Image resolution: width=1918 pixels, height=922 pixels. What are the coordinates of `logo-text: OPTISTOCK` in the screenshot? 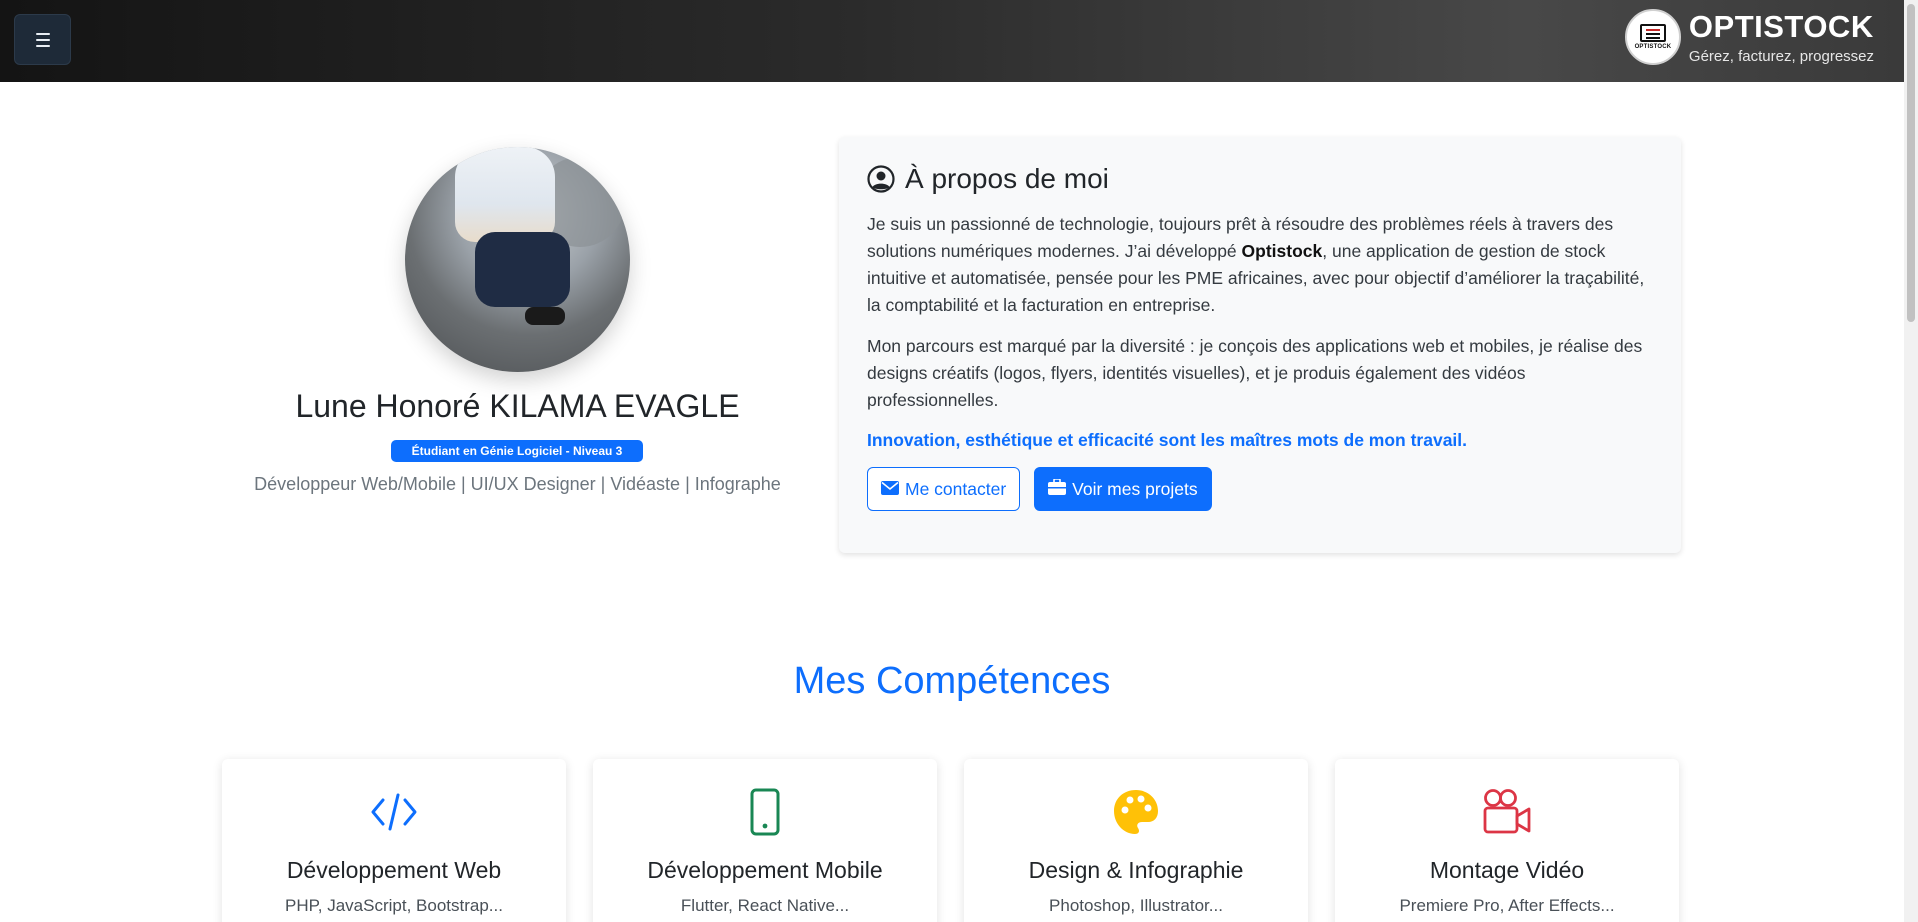 It's located at (1653, 47).